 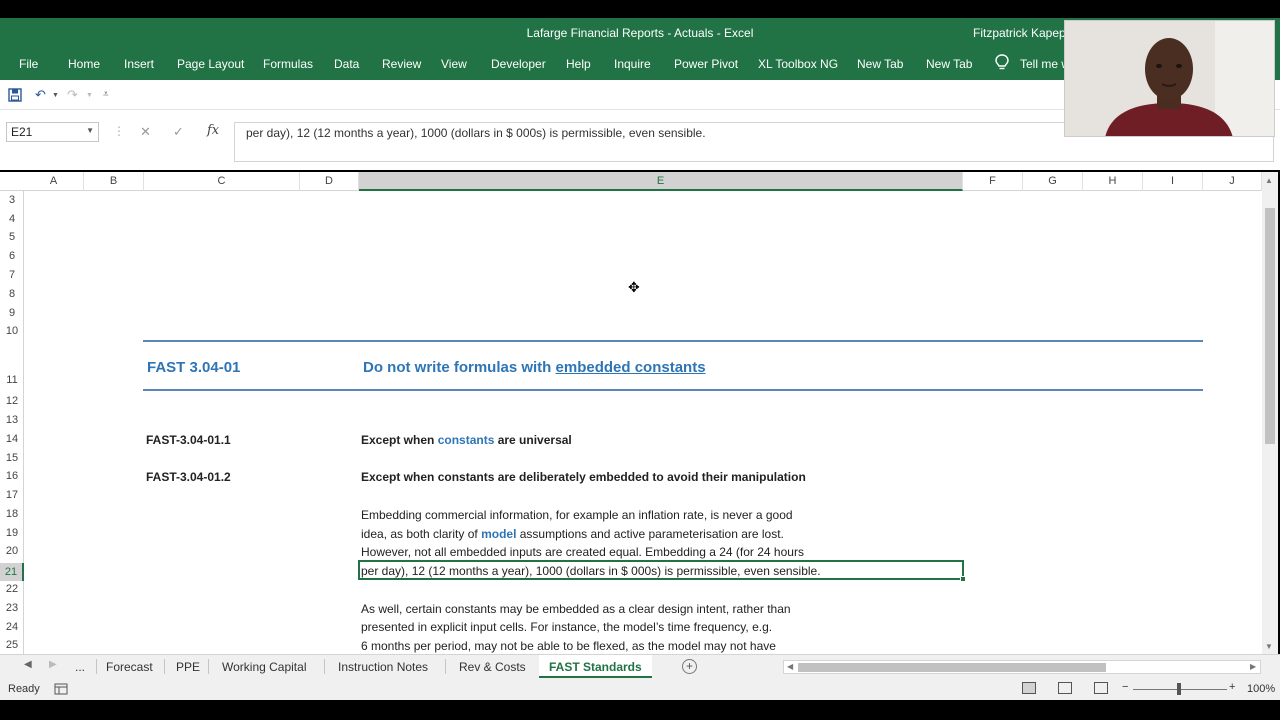 What do you see at coordinates (288, 64) in the screenshot?
I see `tab-formulas: Formulas` at bounding box center [288, 64].